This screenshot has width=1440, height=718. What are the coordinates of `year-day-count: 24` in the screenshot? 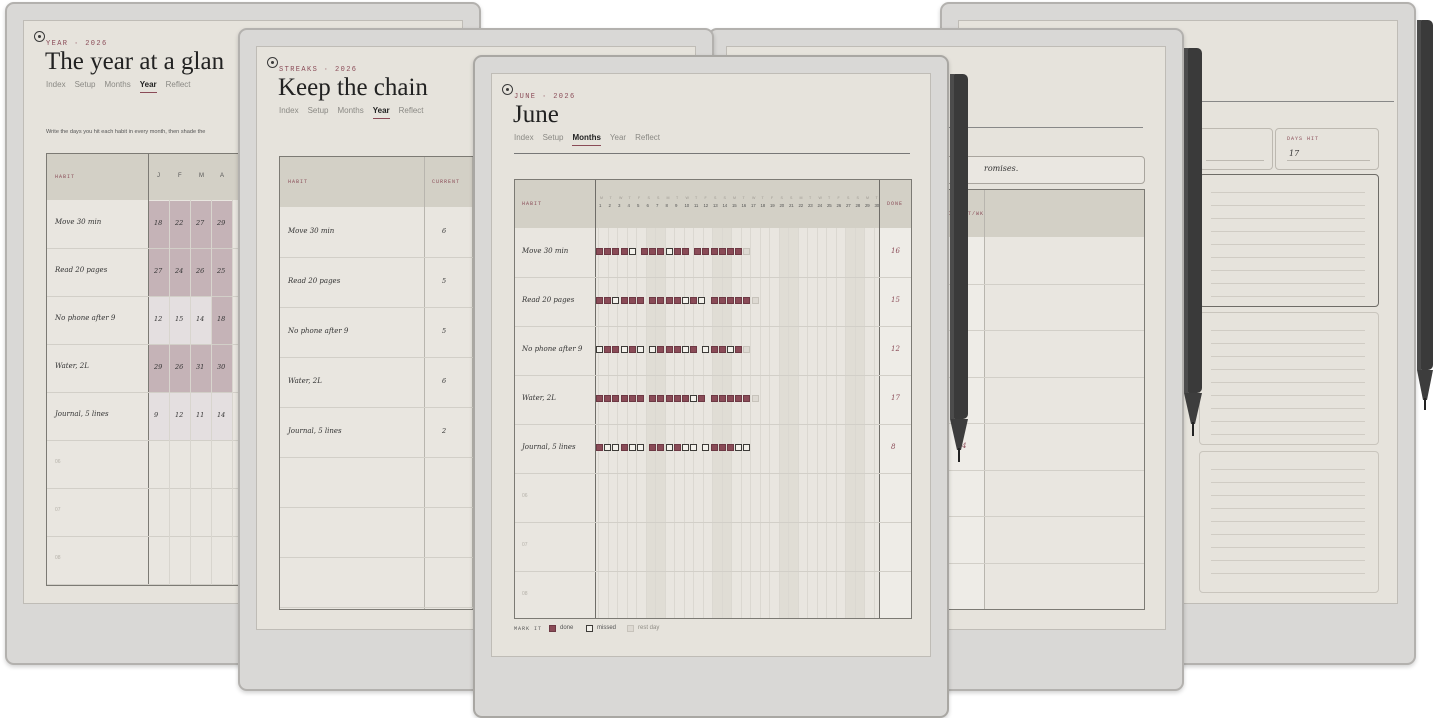 It's located at (179, 271).